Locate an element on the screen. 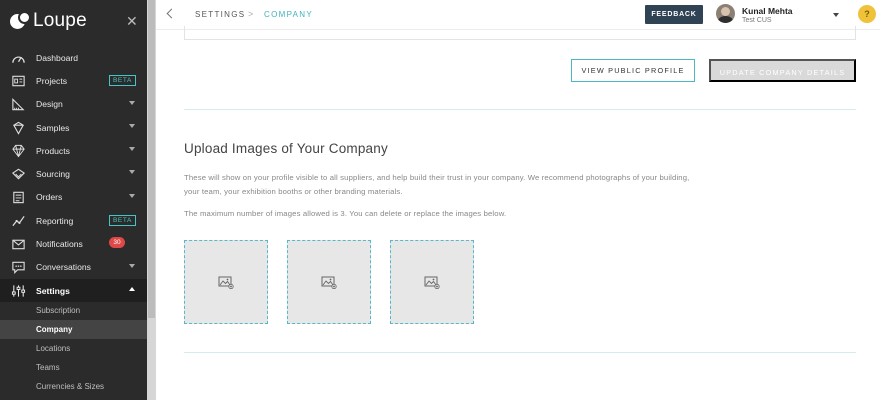  sidebar-item-conversations: Conversations is located at coordinates (73, 267).